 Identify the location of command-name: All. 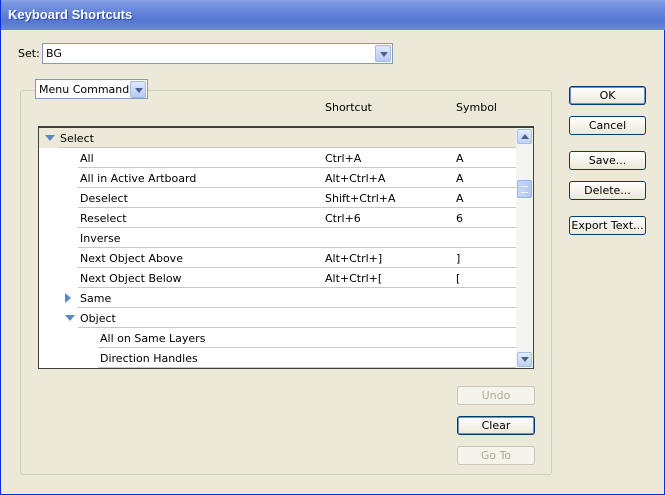
(87, 158).